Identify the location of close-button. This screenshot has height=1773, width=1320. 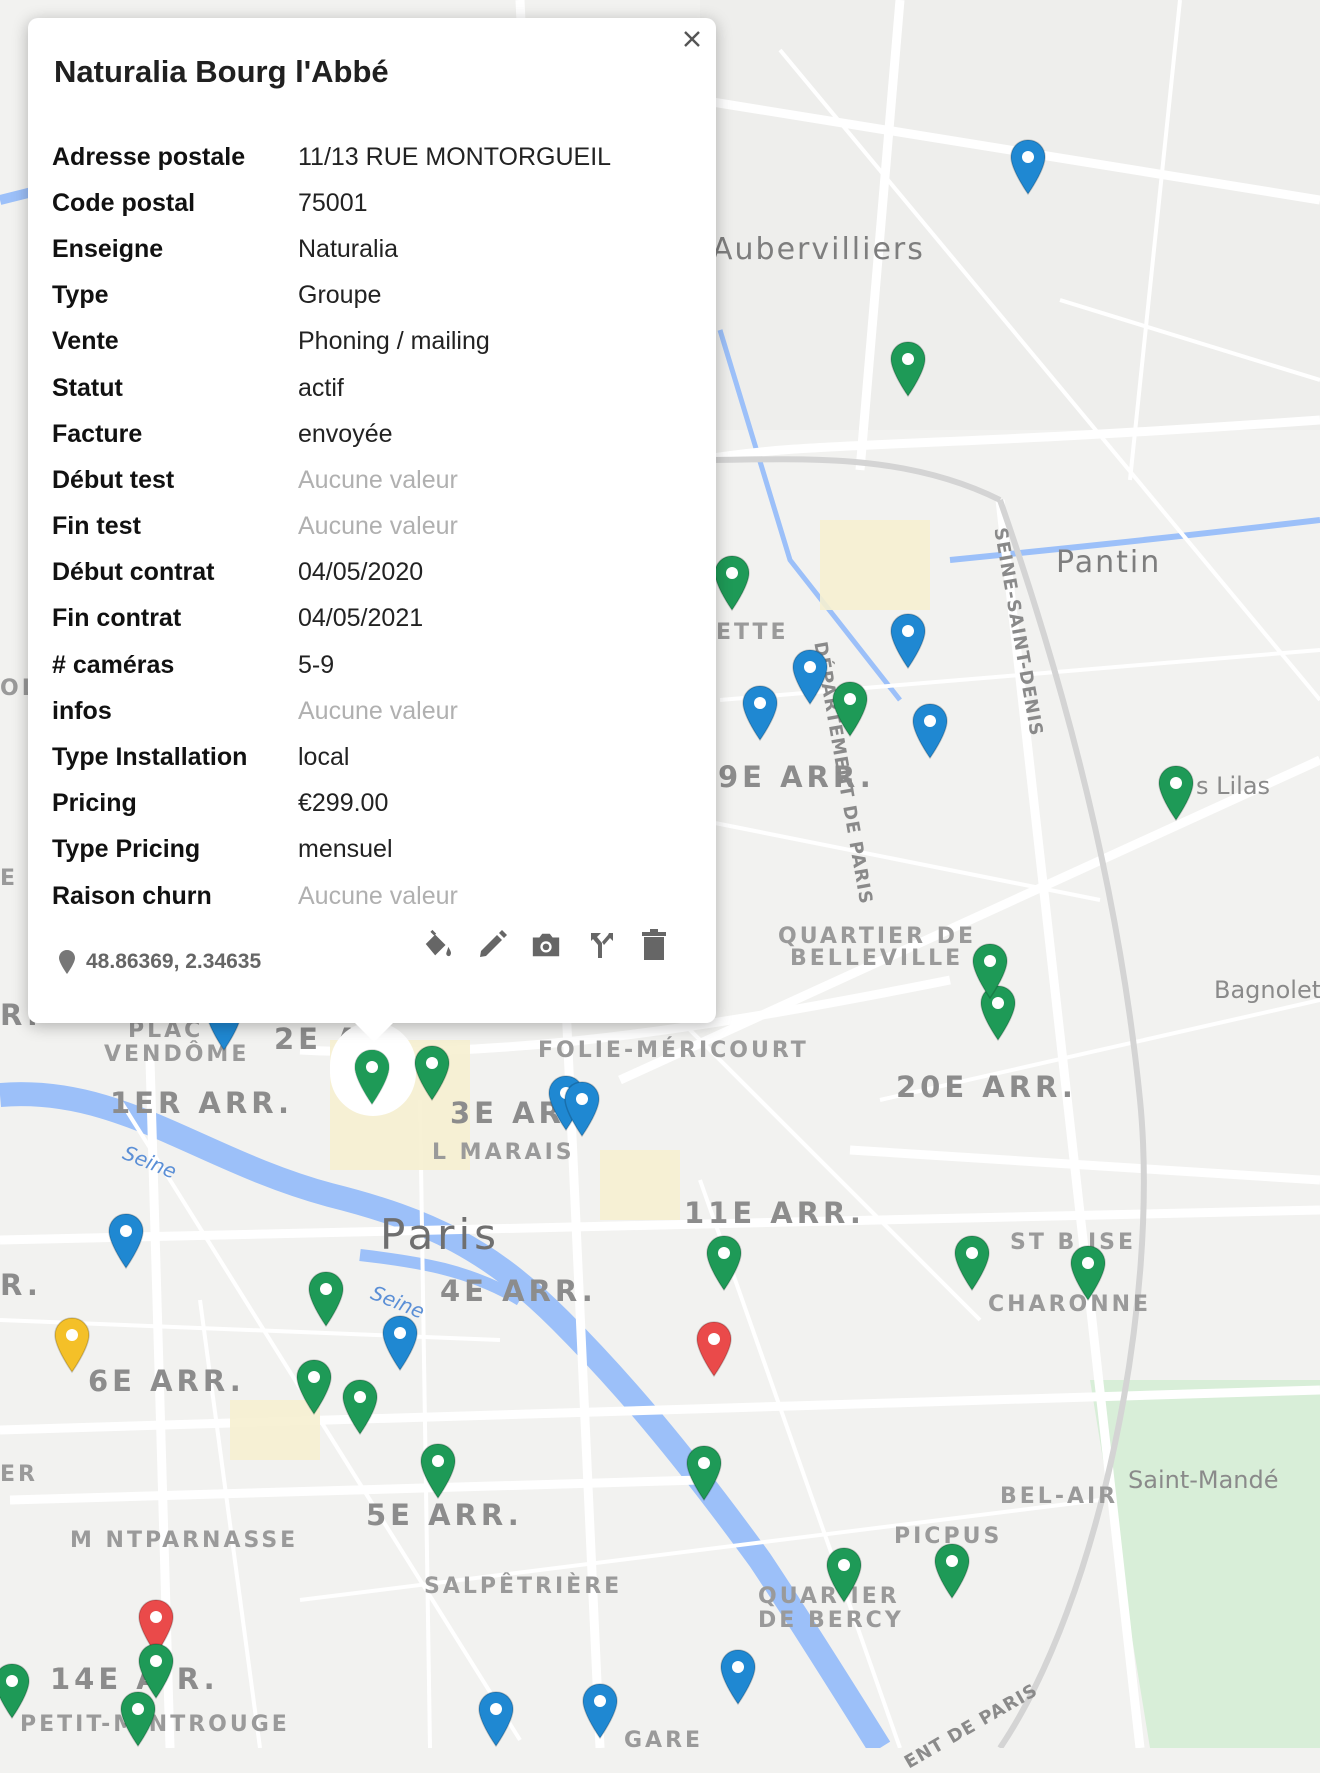
(692, 40).